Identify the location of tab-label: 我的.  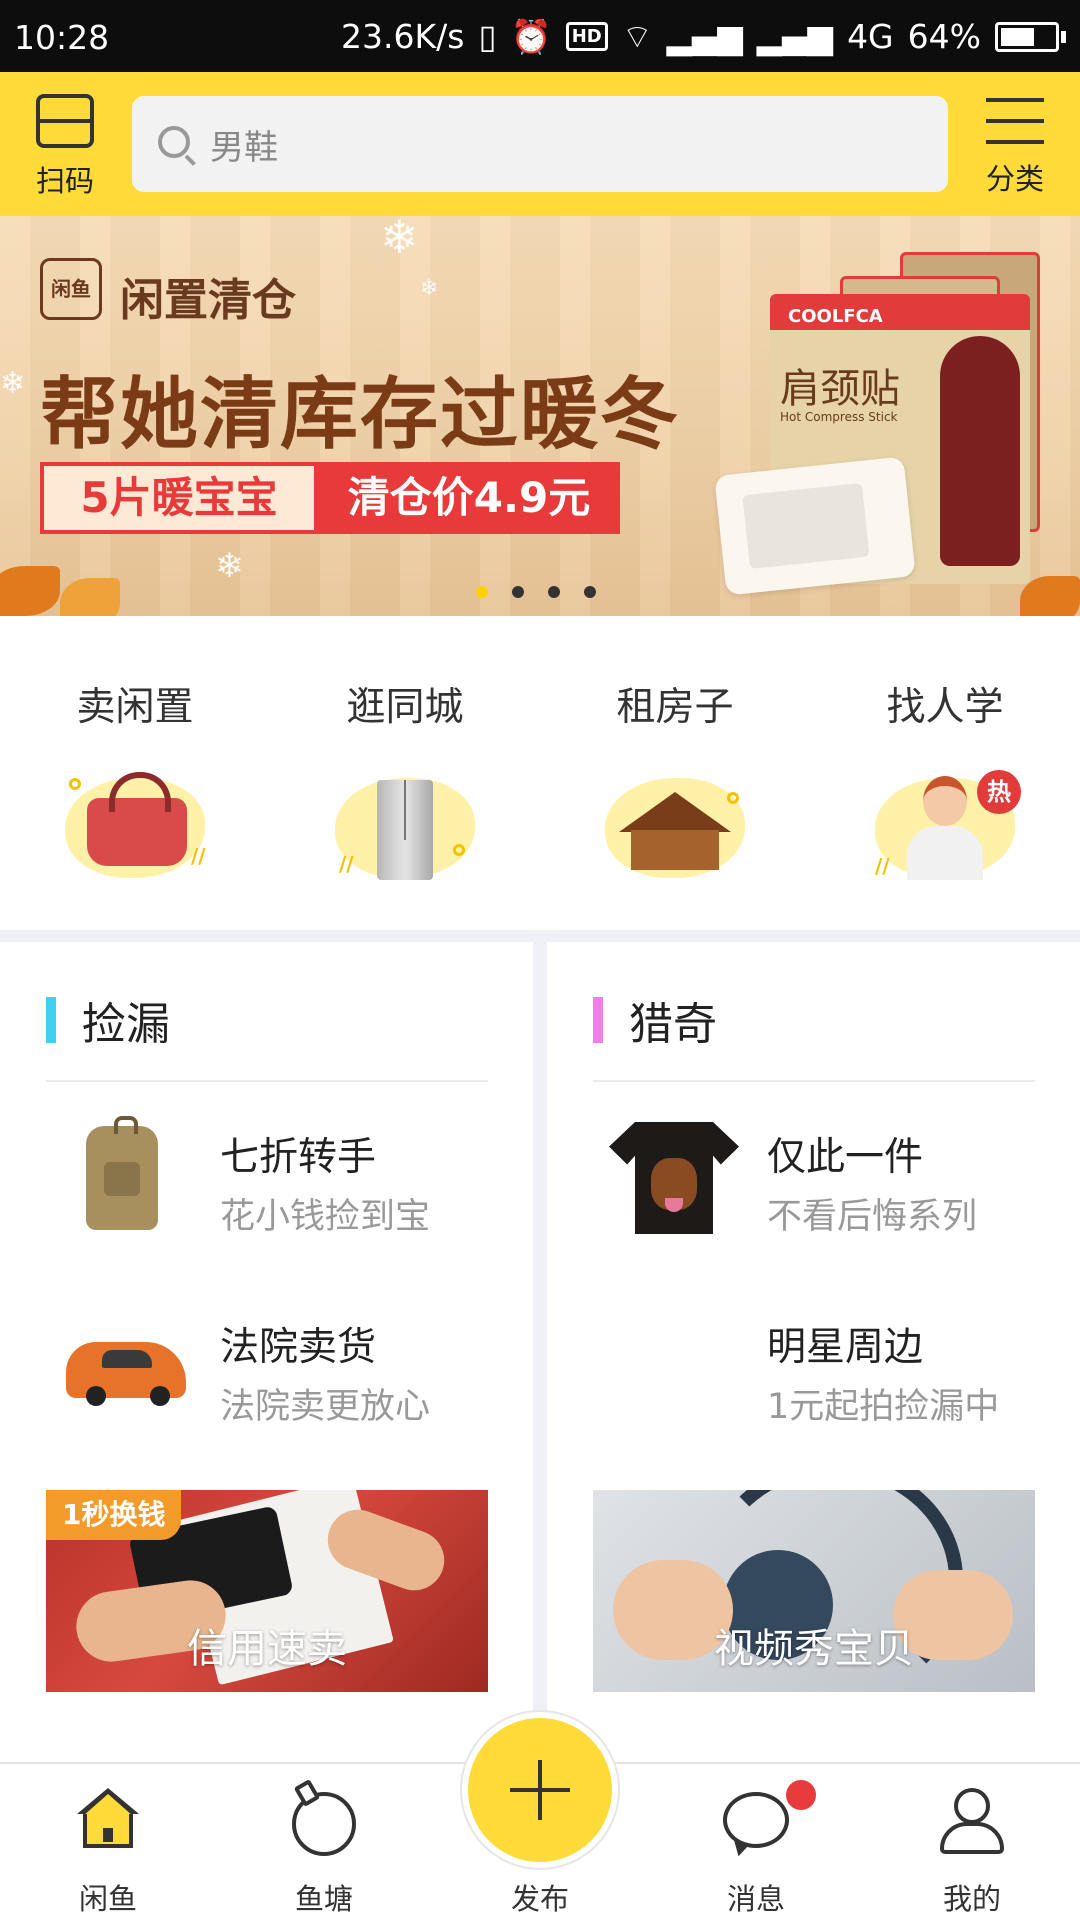
(971, 1899).